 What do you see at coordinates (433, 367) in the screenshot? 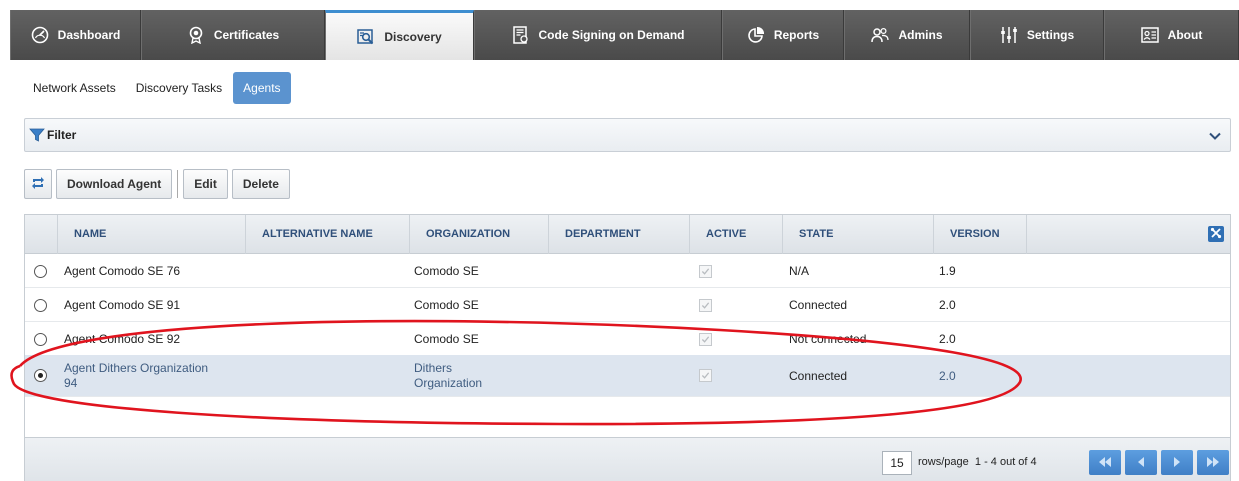
I see `cell-organization-line: Dithers` at bounding box center [433, 367].